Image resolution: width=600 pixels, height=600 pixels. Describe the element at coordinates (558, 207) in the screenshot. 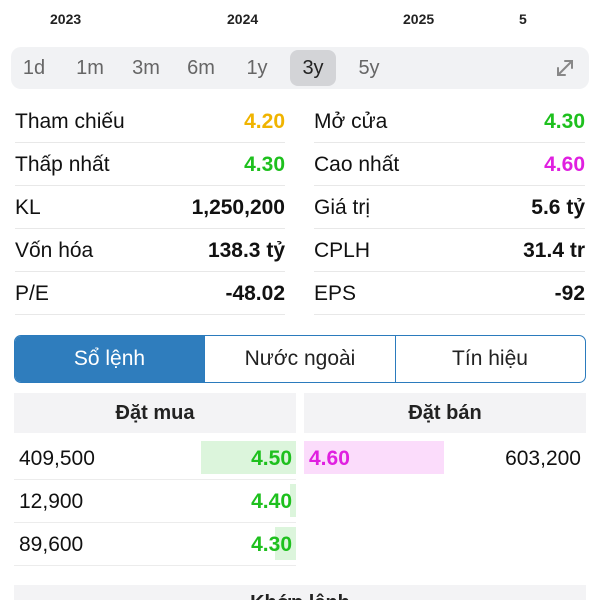

I see `stat-value-value: 5.6 tỷ` at that location.